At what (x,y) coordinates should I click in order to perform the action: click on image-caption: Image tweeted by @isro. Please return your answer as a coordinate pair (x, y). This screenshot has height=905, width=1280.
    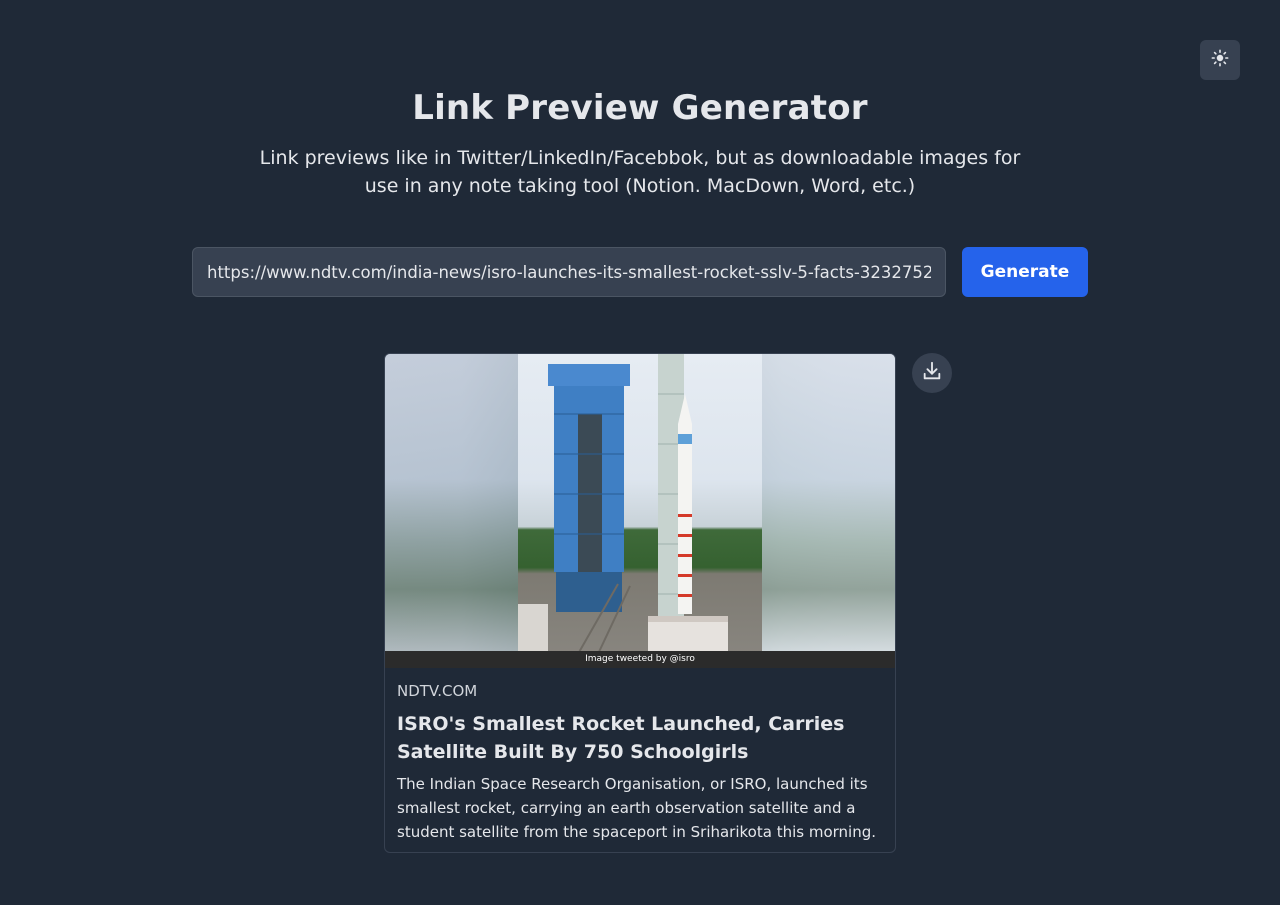
    Looking at the image, I should click on (640, 659).